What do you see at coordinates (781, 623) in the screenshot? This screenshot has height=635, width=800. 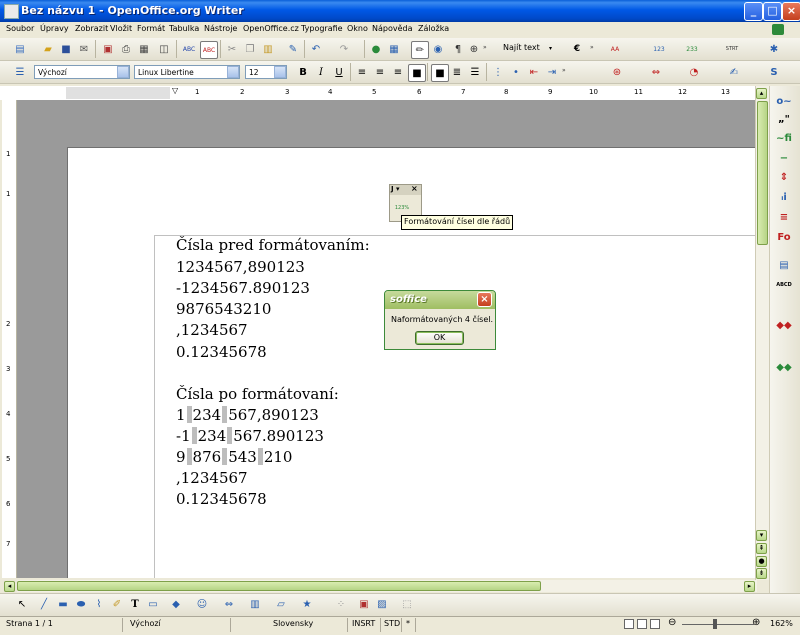 I see `zoom-level: 162%` at bounding box center [781, 623].